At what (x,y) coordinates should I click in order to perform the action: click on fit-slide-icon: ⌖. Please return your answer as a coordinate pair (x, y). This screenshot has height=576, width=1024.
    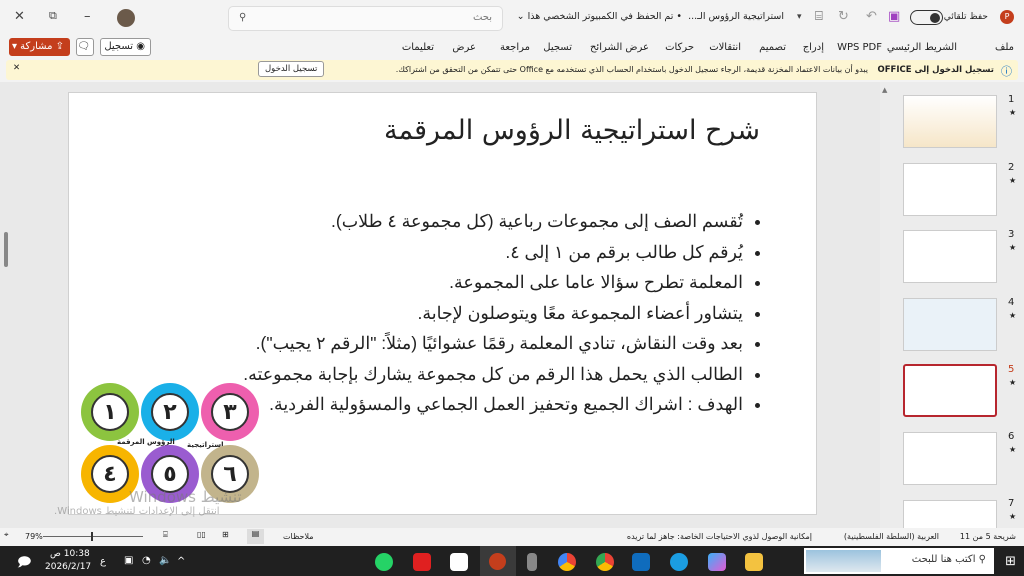
    Looking at the image, I should click on (6, 535).